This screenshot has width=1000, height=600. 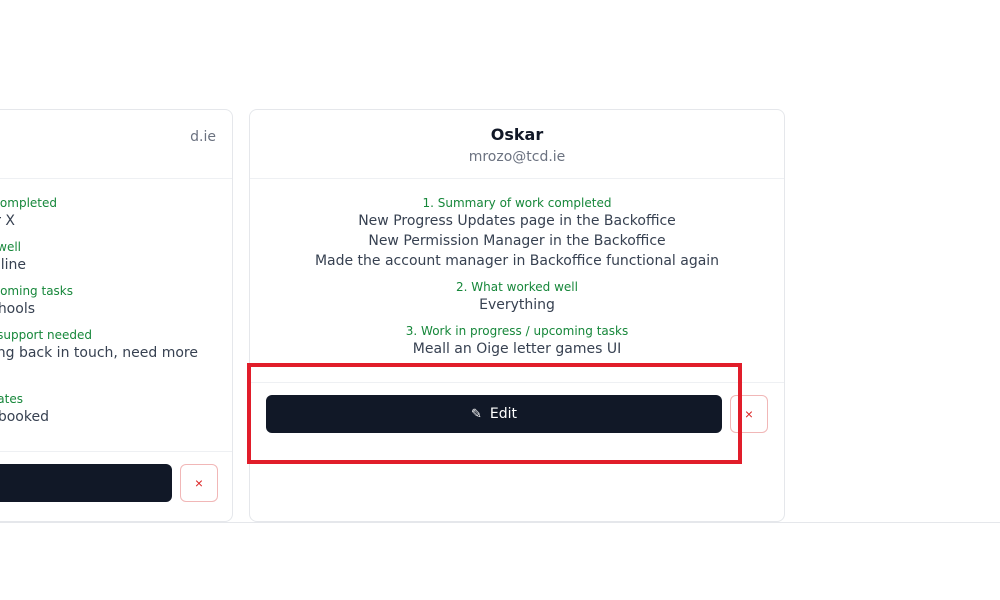 I want to click on section-worked-well: 2. What worked well Everything, so click(x=517, y=297).